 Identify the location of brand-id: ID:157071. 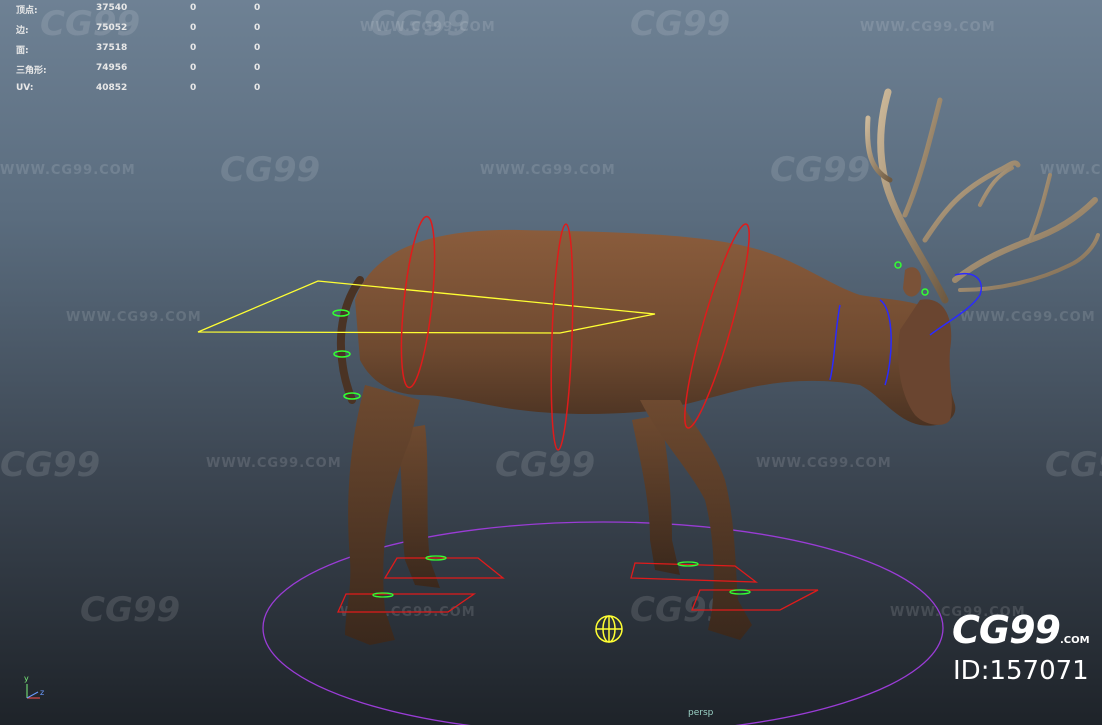
(1021, 671).